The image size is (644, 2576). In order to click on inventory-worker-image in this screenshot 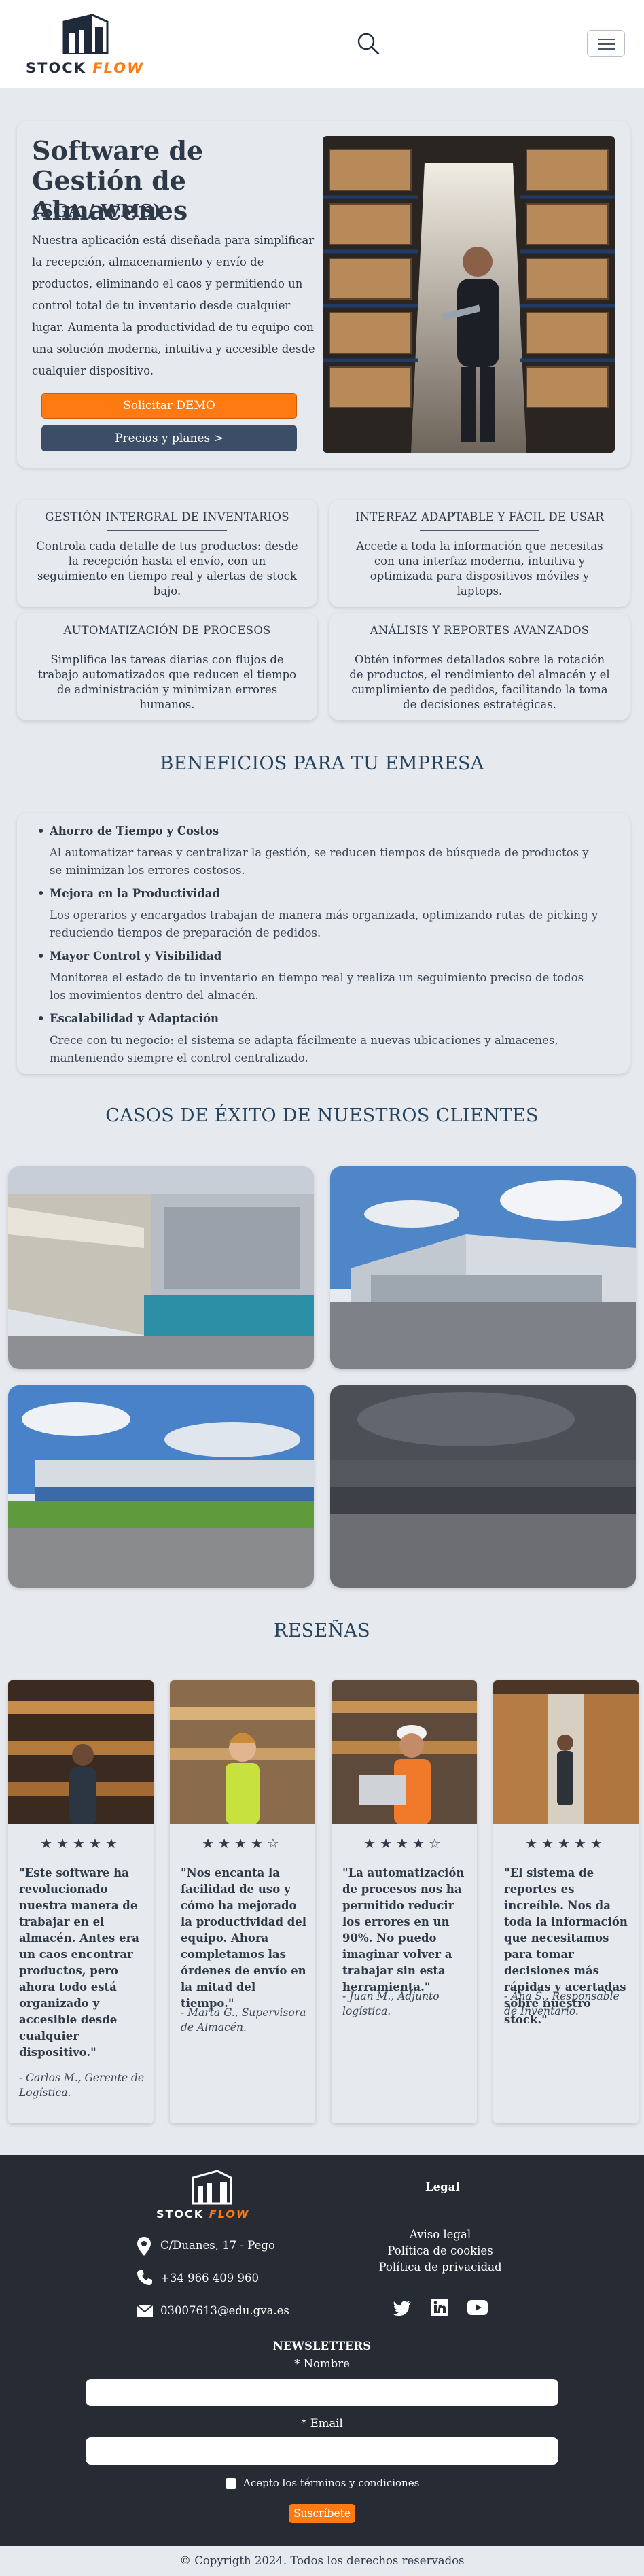, I will do `click(566, 1752)`.